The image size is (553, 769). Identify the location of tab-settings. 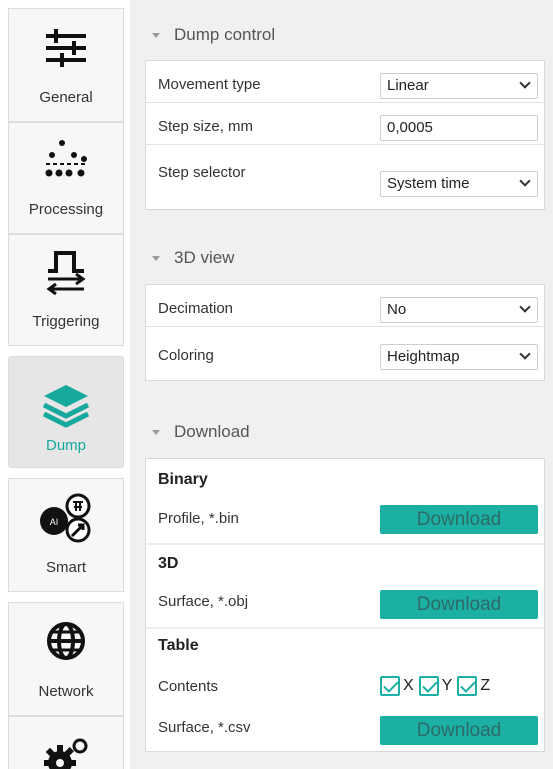
(66, 742).